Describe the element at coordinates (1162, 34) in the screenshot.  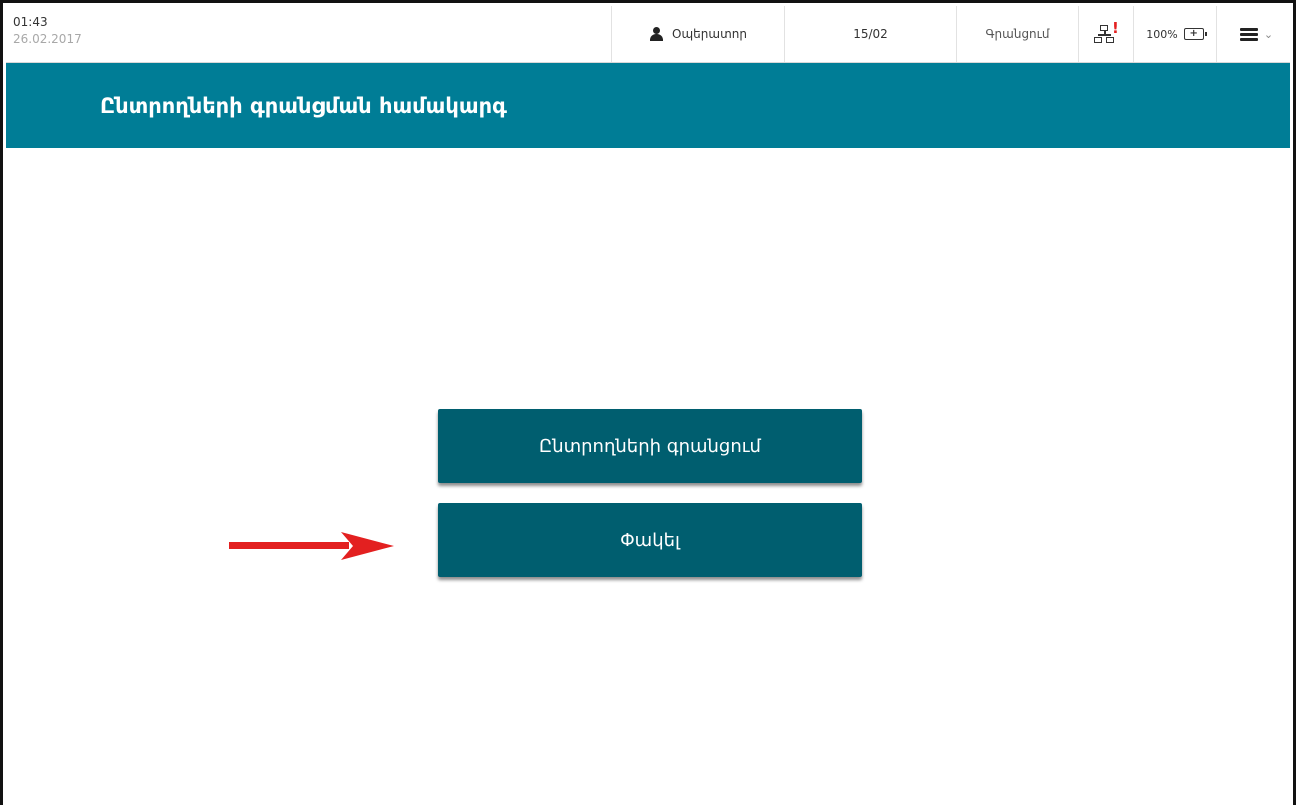
I see `battery-percent: 100%` at that location.